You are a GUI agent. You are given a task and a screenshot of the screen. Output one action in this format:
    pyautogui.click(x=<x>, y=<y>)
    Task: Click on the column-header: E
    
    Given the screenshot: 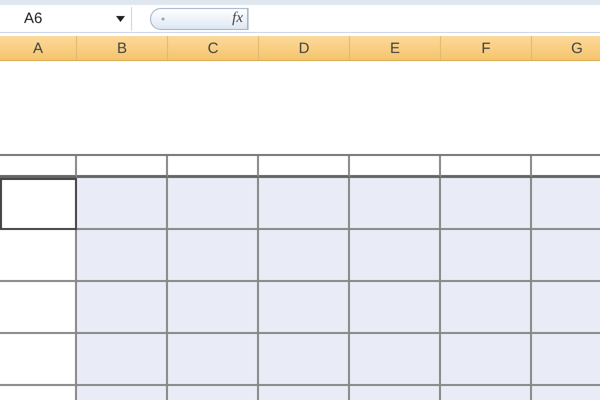 What is the action you would take?
    pyautogui.click(x=395, y=48)
    